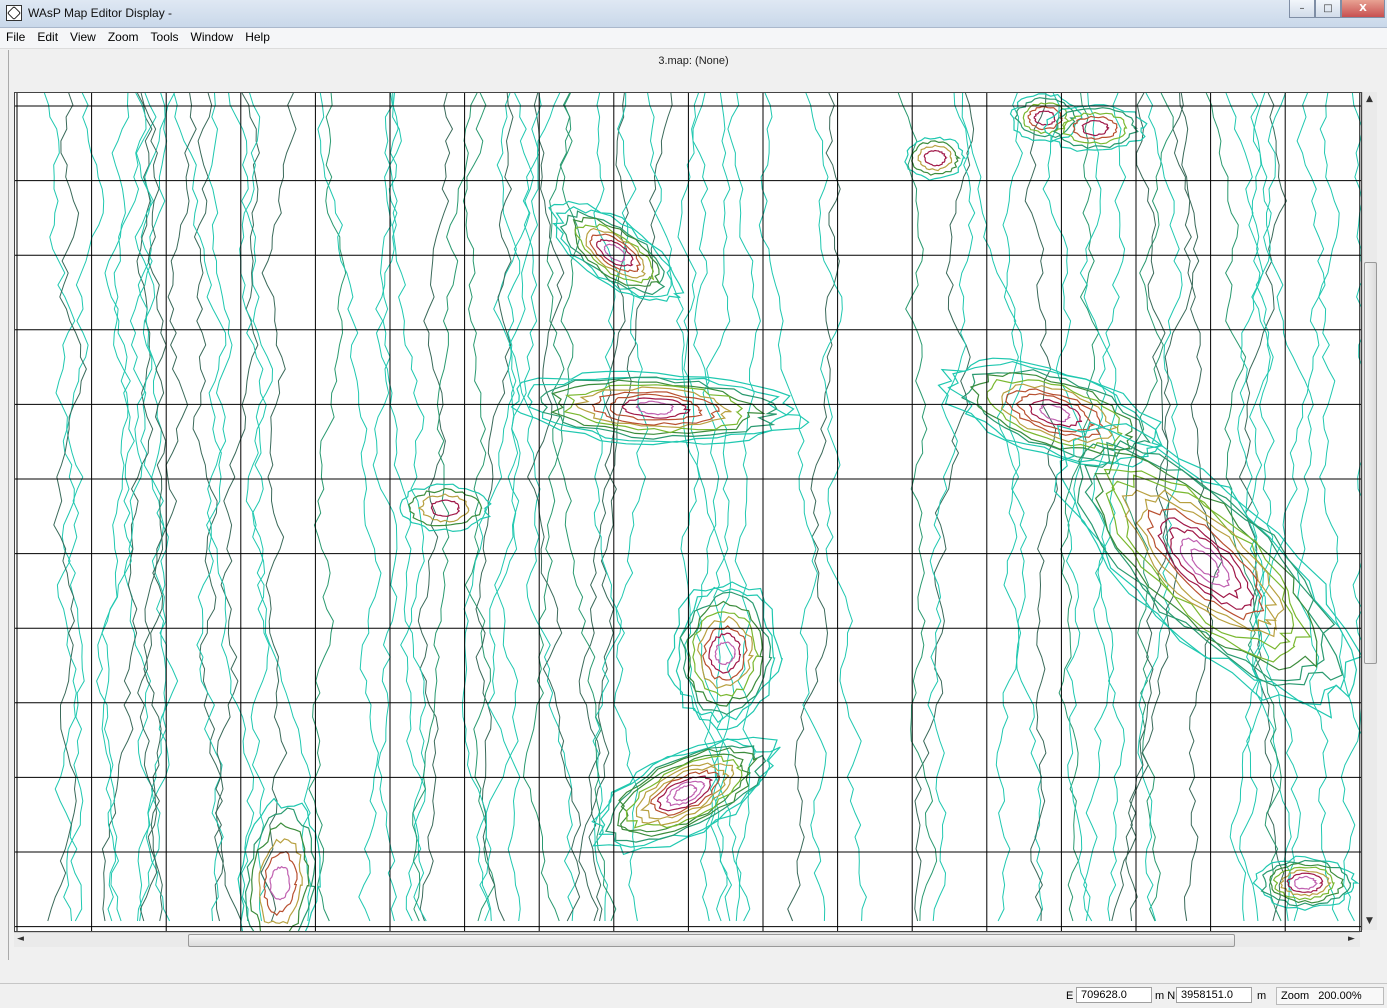 Image resolution: width=1387 pixels, height=1008 pixels. What do you see at coordinates (1340, 996) in the screenshot?
I see `zoom-value: 200.00%` at bounding box center [1340, 996].